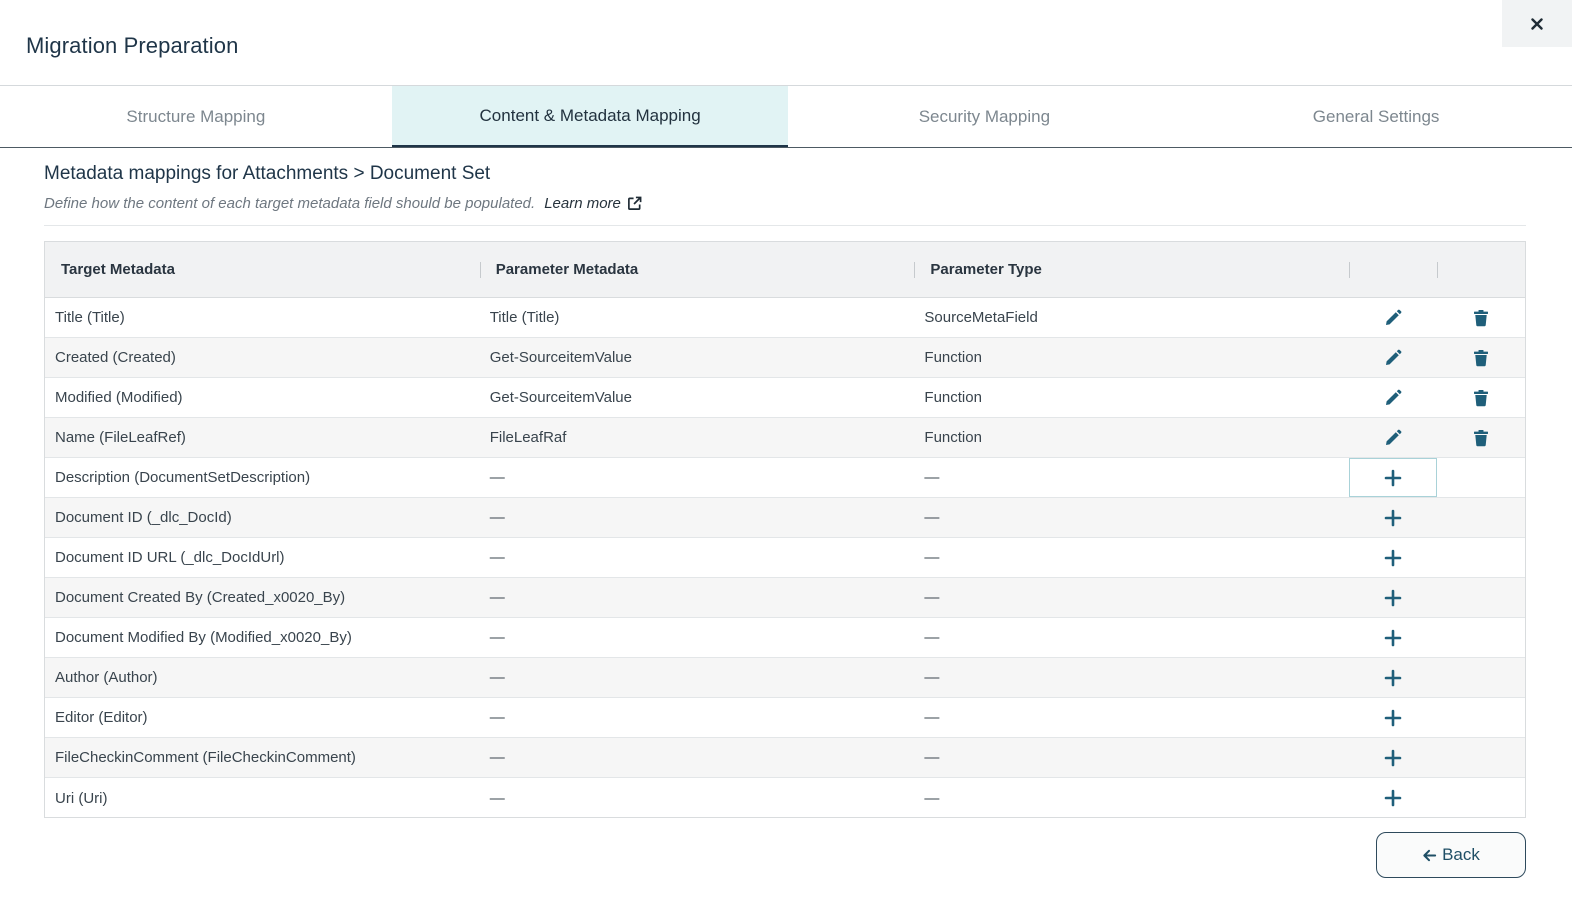  I want to click on column-header-target-metadata: Target Metadata, so click(262, 269).